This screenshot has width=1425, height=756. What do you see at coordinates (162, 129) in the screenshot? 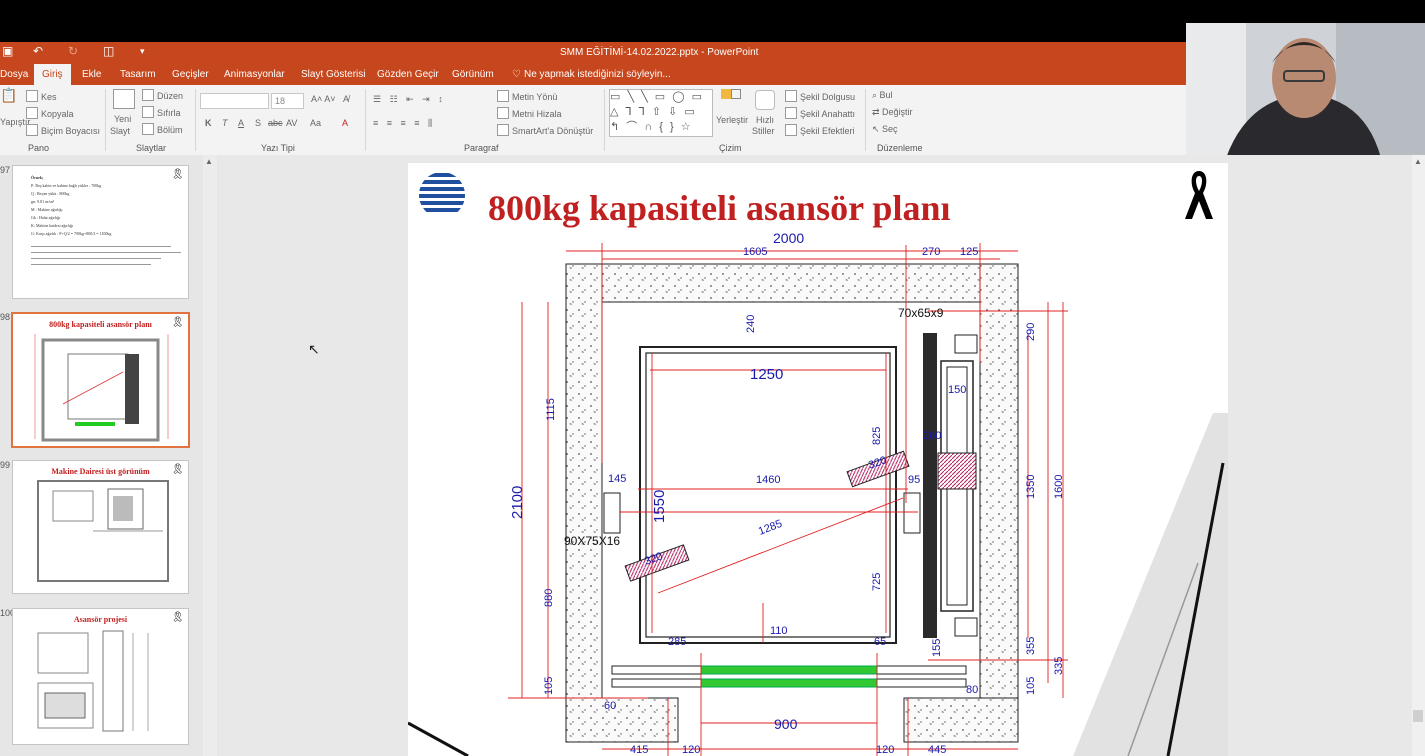
I see `section-button: Bölüm` at bounding box center [162, 129].